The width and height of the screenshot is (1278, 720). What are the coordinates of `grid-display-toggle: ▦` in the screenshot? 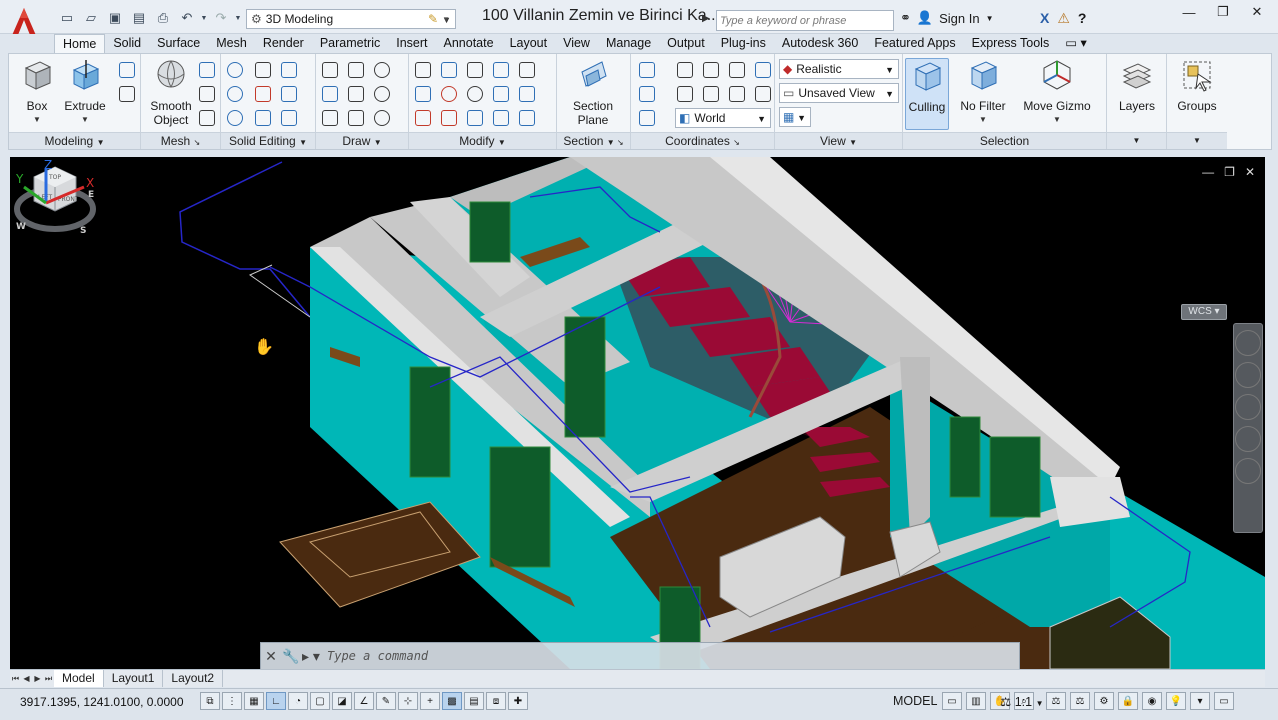 It's located at (254, 701).